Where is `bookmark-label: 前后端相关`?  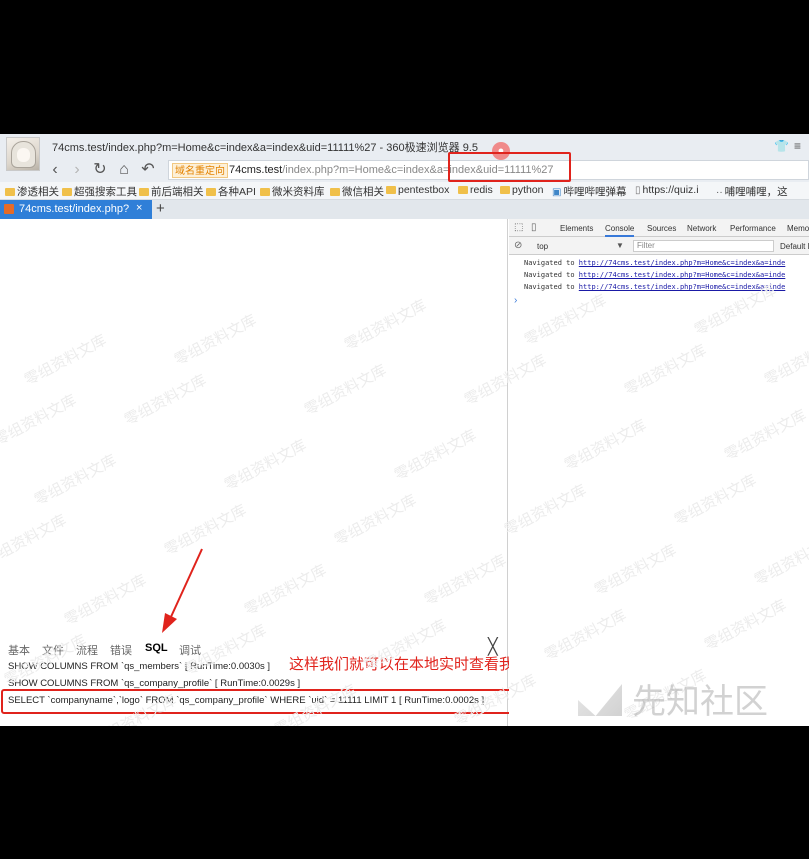 bookmark-label: 前后端相关 is located at coordinates (177, 192).